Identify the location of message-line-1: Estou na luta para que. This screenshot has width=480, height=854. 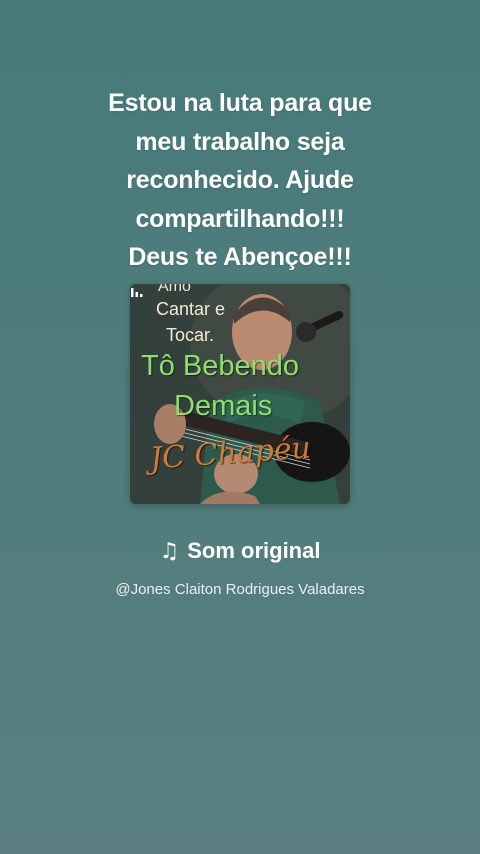
(240, 103).